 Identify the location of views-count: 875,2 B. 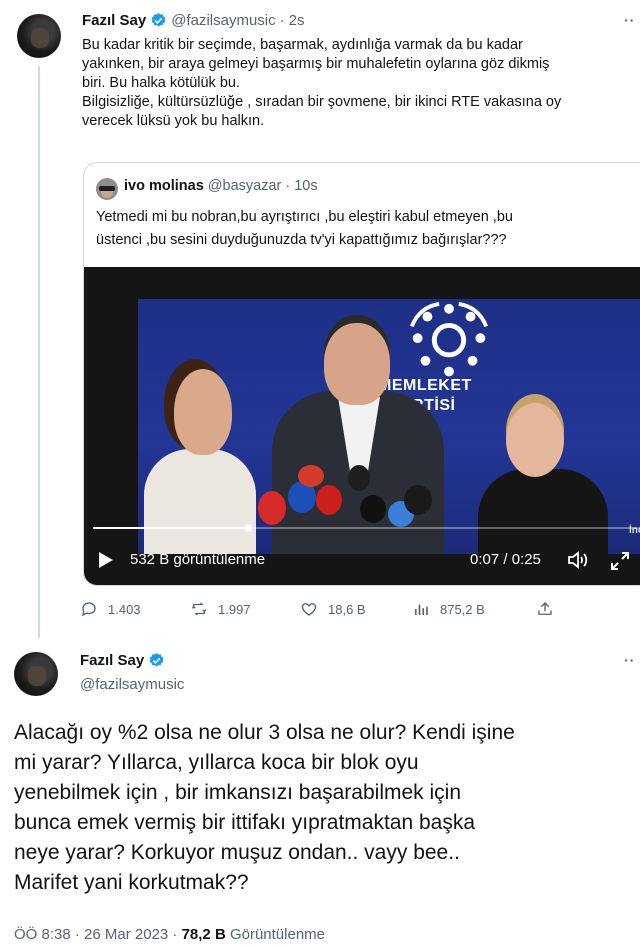
(462, 609).